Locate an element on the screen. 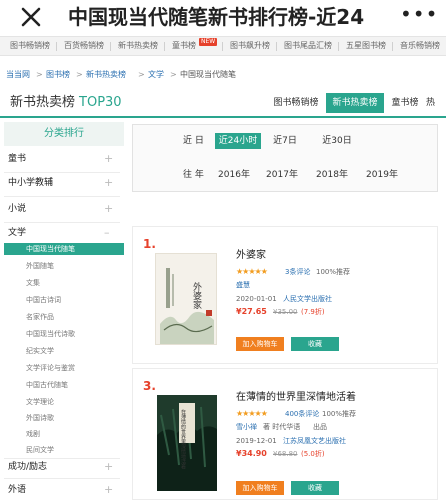 Image resolution: width=446 pixels, height=500 pixels. subcategory-item: 民间文学 is located at coordinates (40, 450).